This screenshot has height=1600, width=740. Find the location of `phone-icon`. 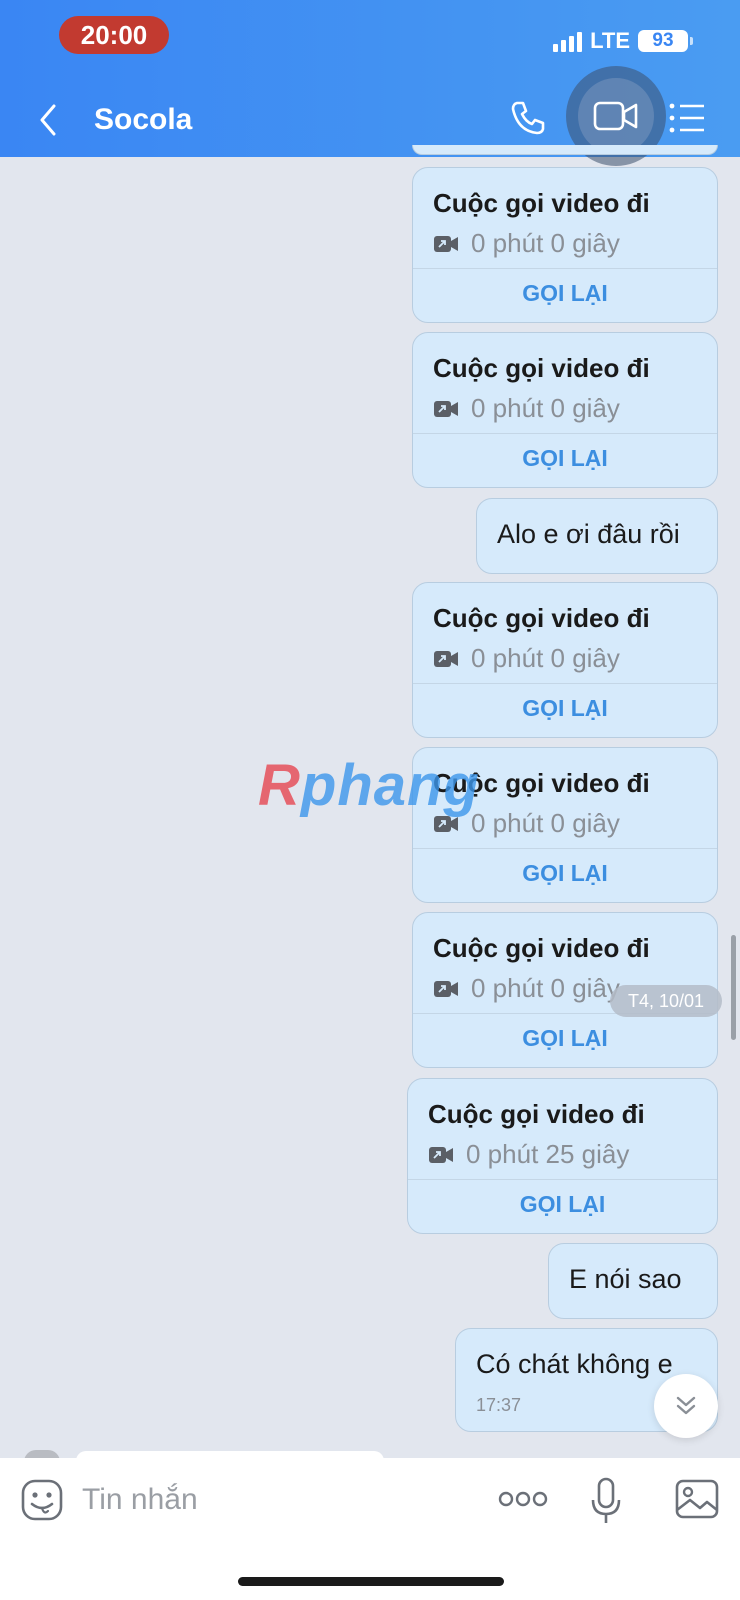

phone-icon is located at coordinates (528, 118).